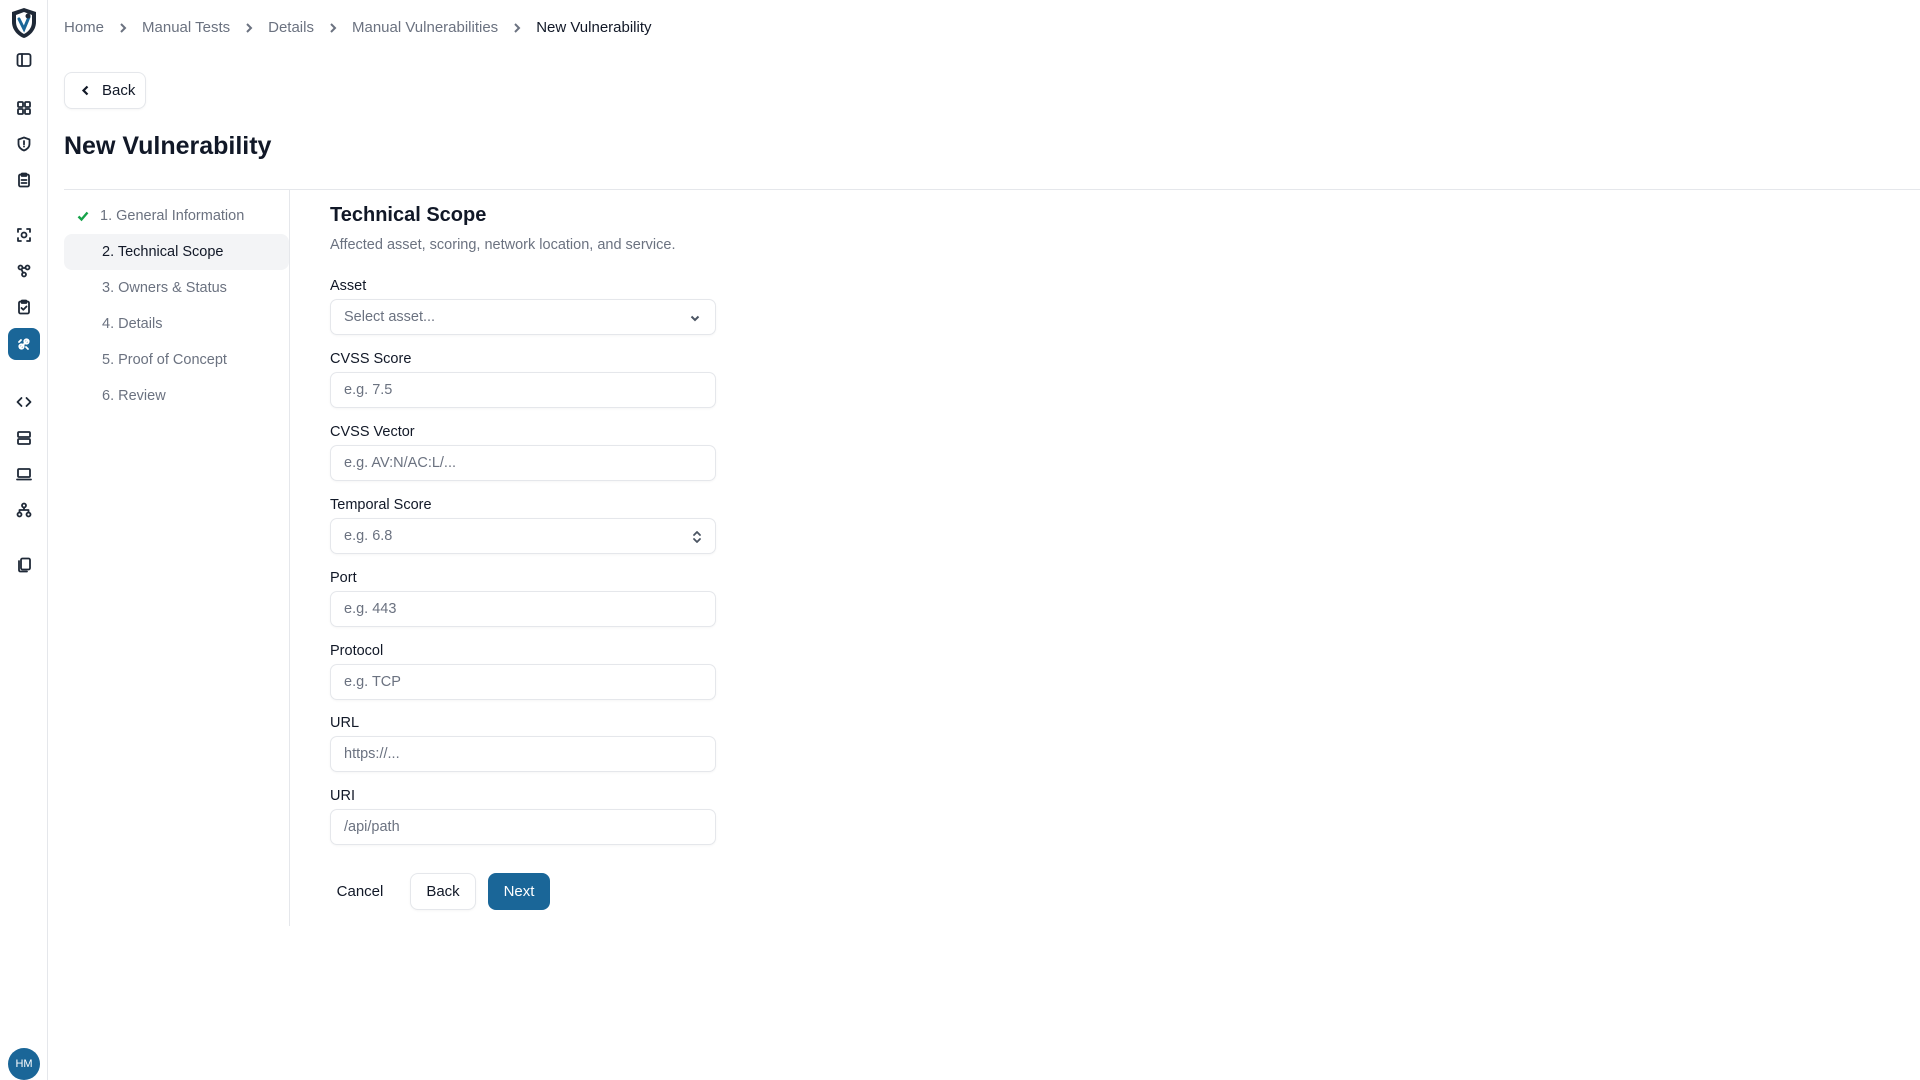 The width and height of the screenshot is (1920, 1080). I want to click on step-owners-status: 3. Owners & Status, so click(176, 288).